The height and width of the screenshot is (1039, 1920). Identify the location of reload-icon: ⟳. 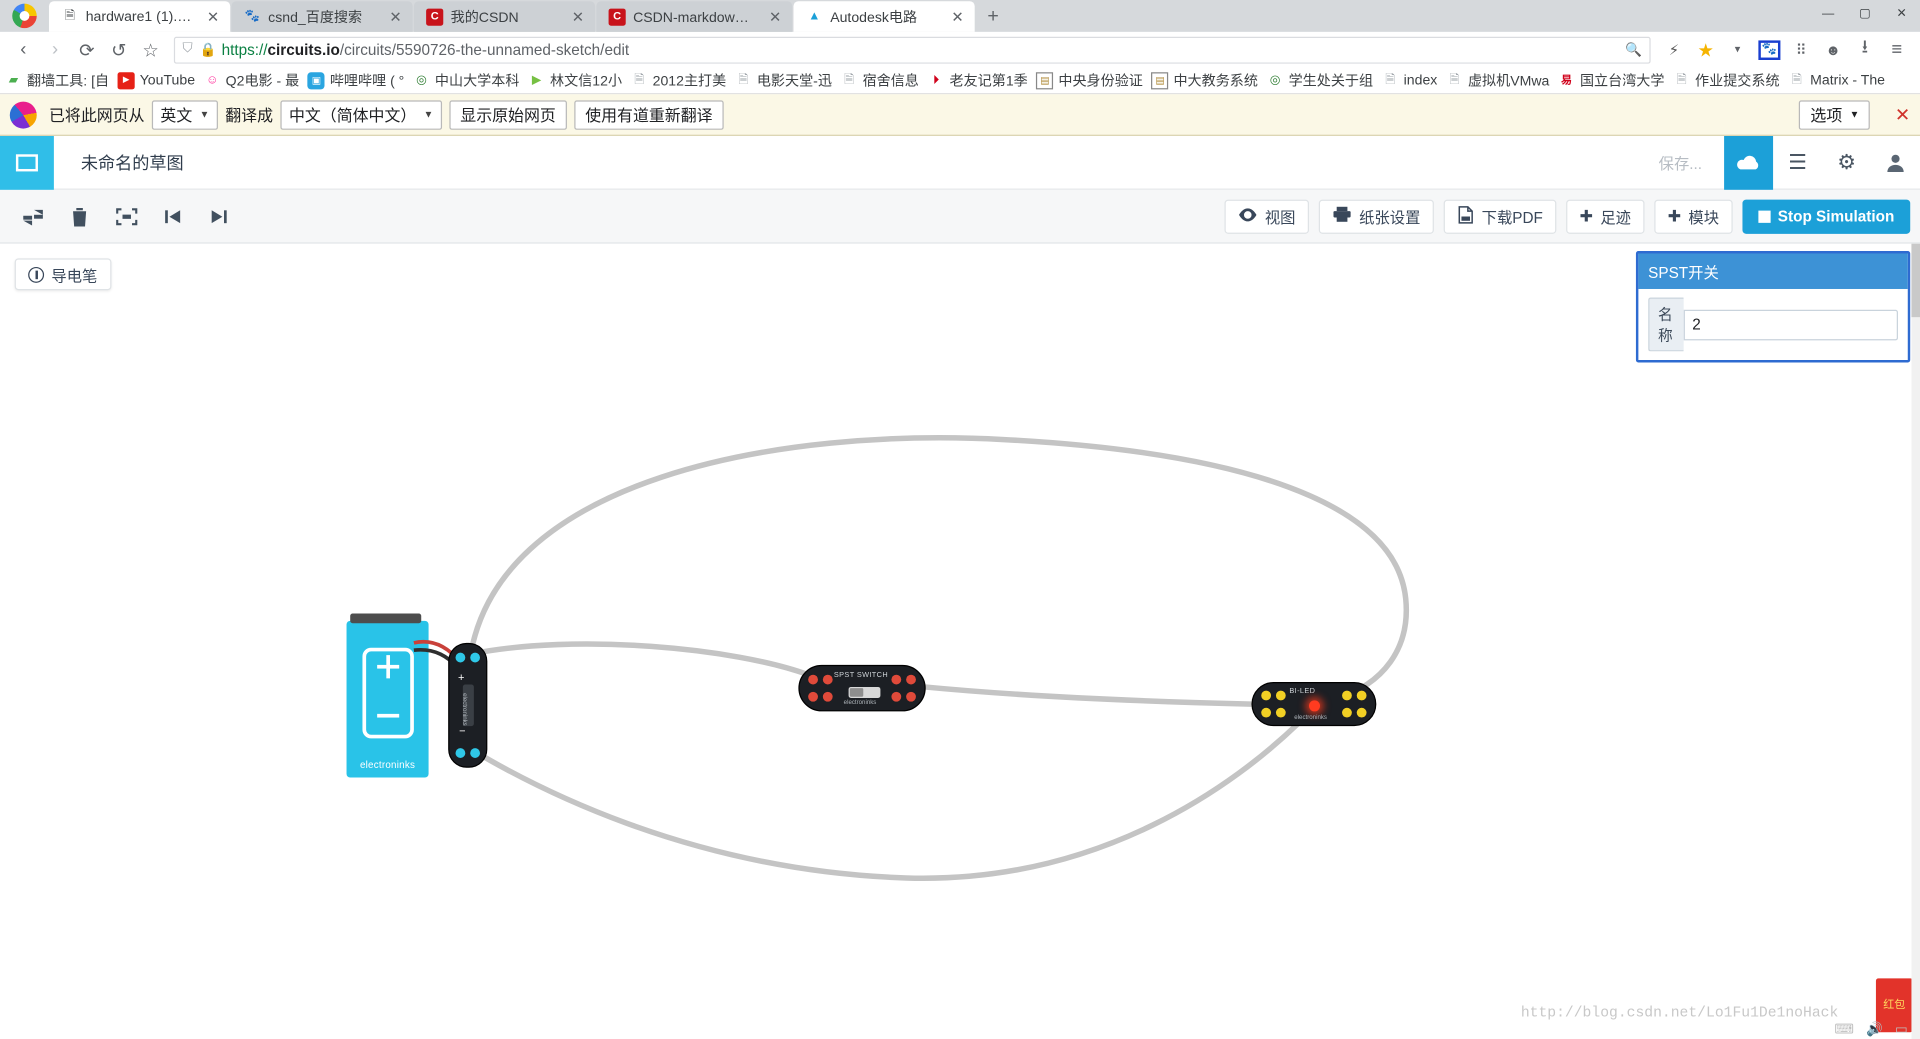
(87, 50).